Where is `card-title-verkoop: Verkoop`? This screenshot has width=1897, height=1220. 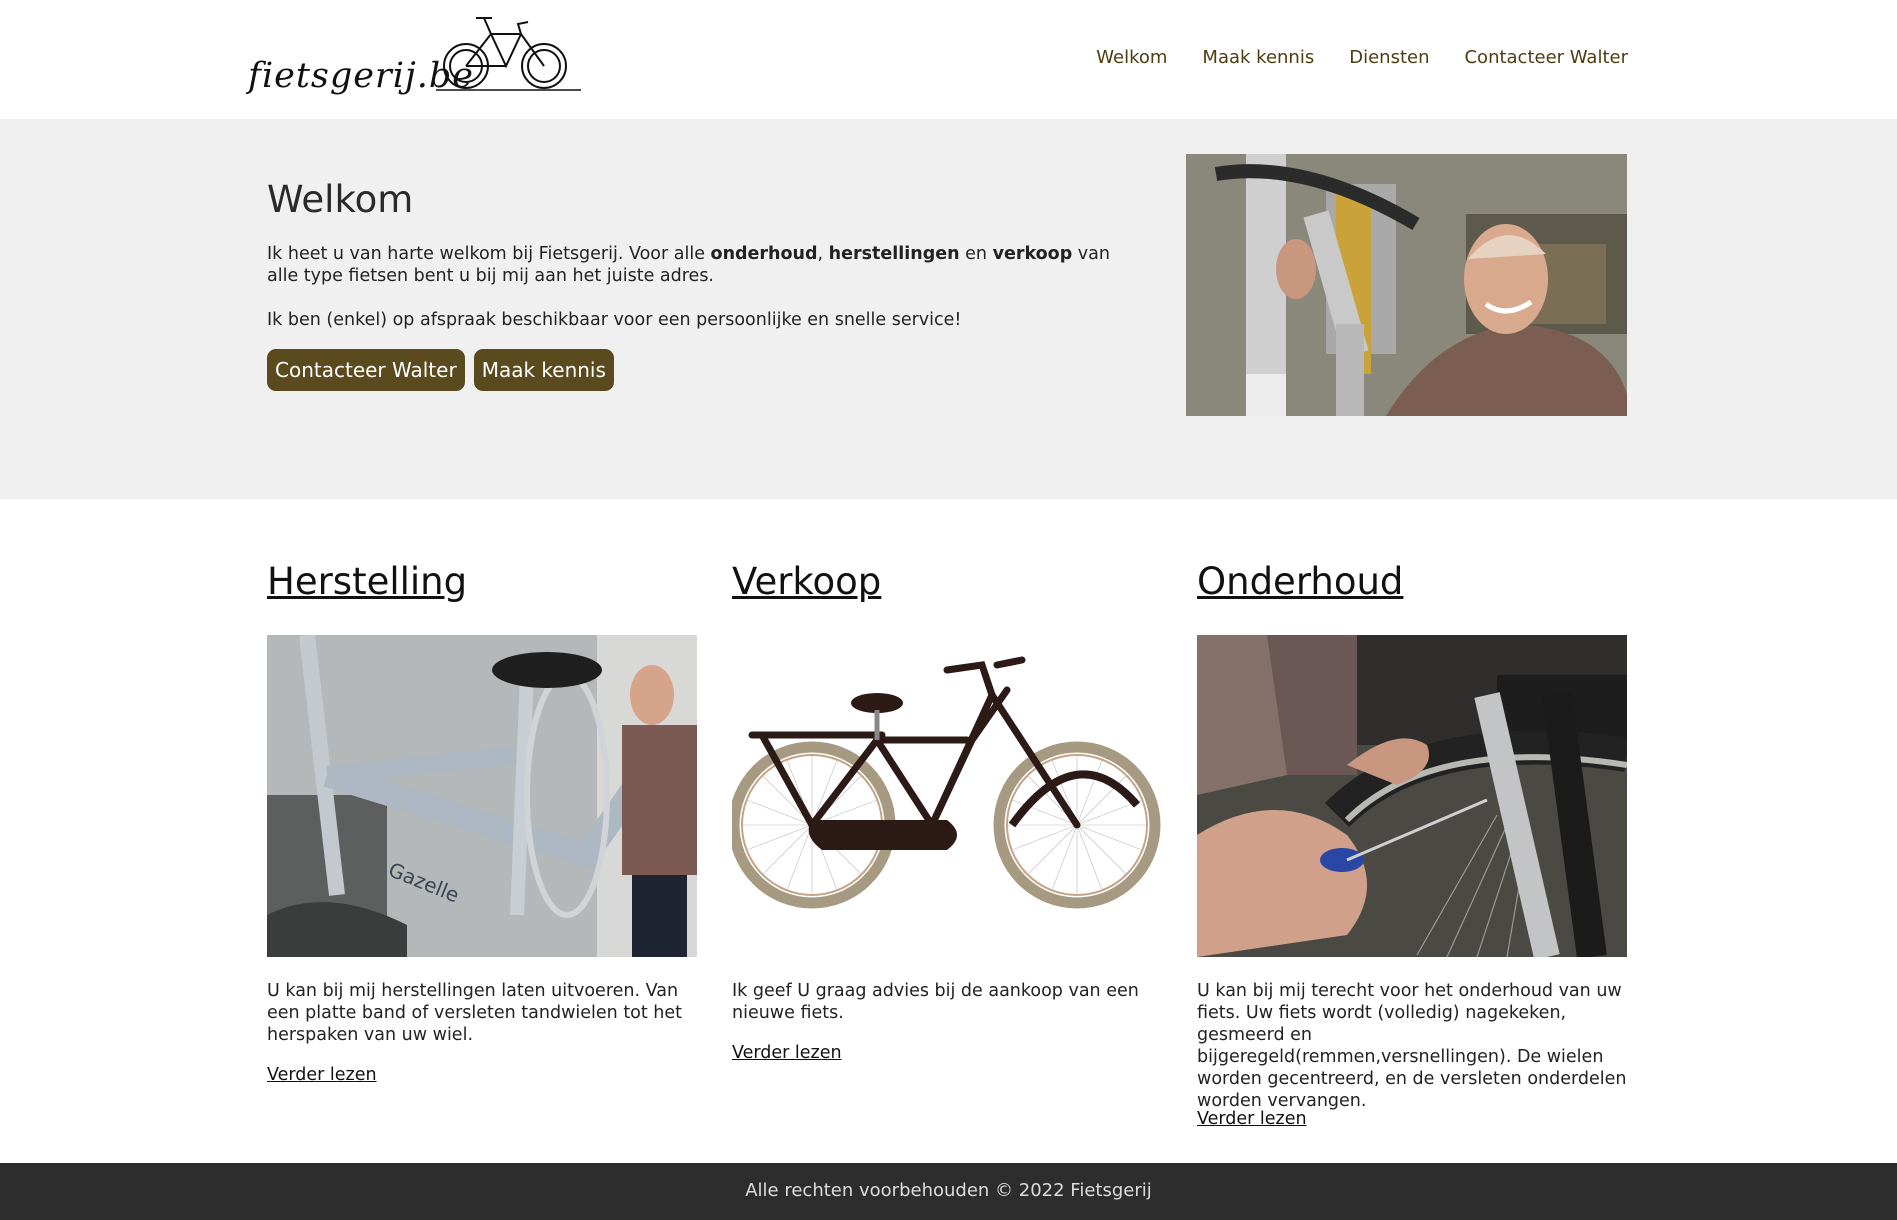
card-title-verkoop: Verkoop is located at coordinates (806, 581).